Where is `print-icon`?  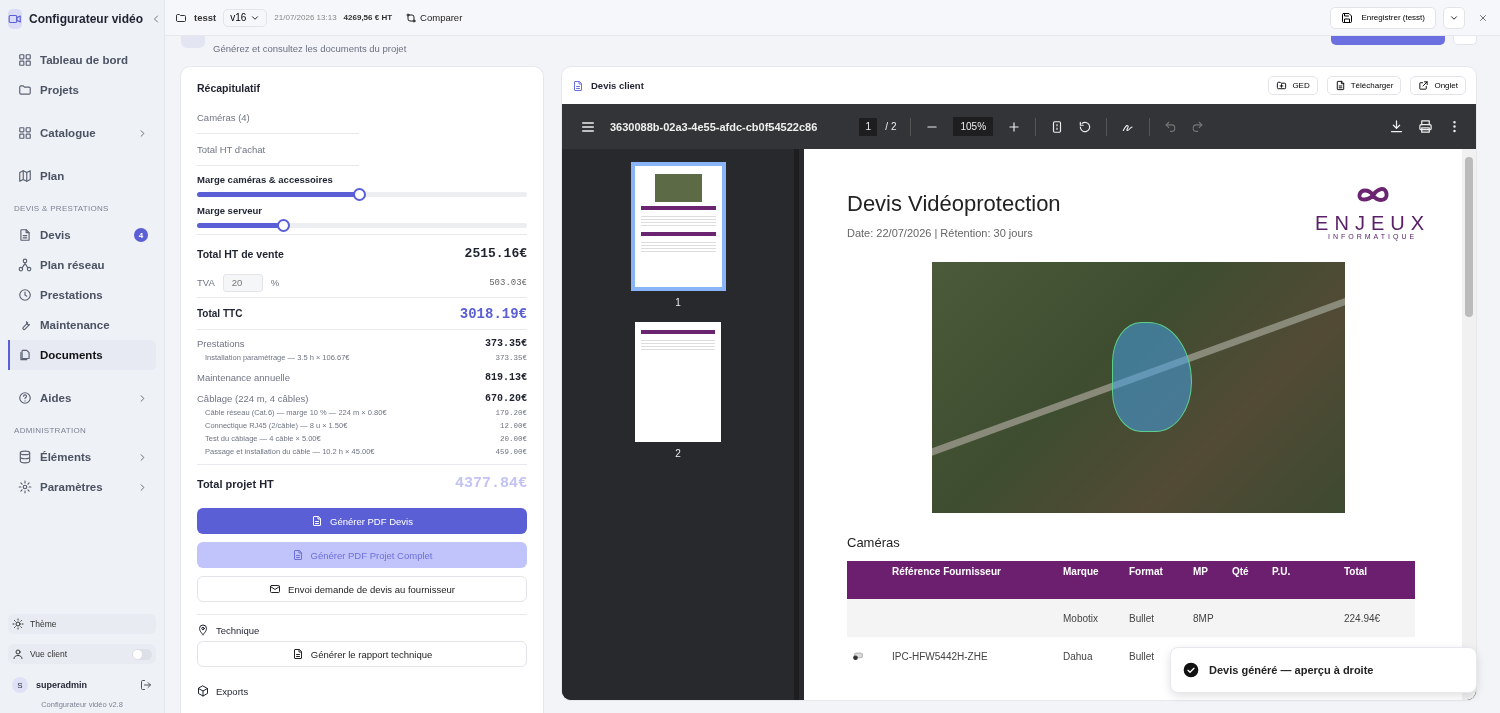
print-icon is located at coordinates (1425, 126).